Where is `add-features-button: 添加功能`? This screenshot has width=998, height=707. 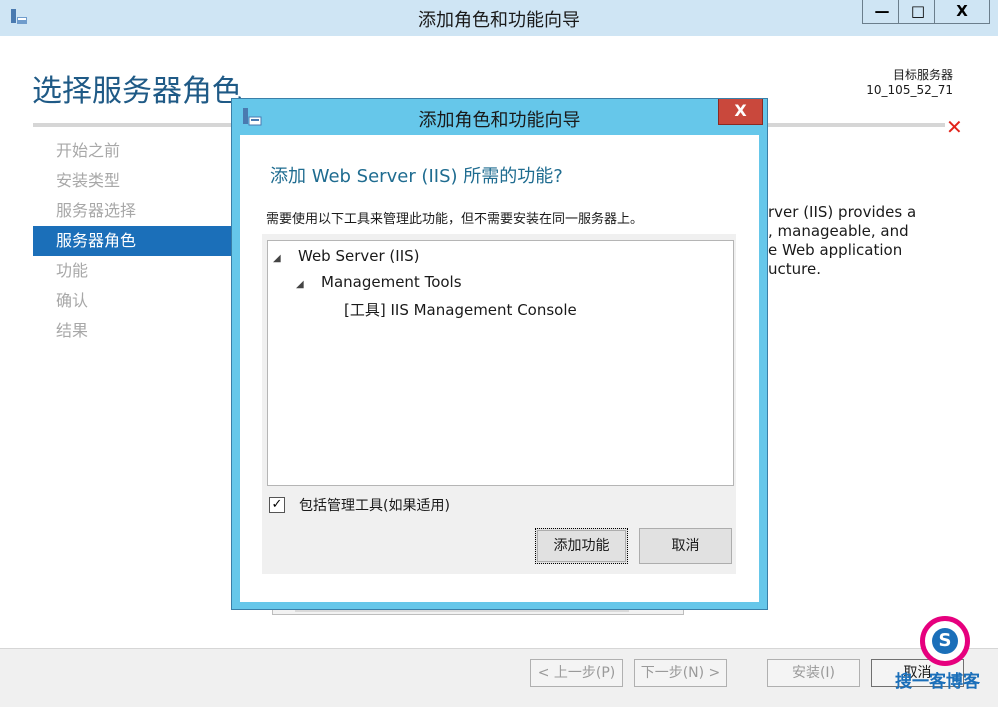 add-features-button: 添加功能 is located at coordinates (581, 546).